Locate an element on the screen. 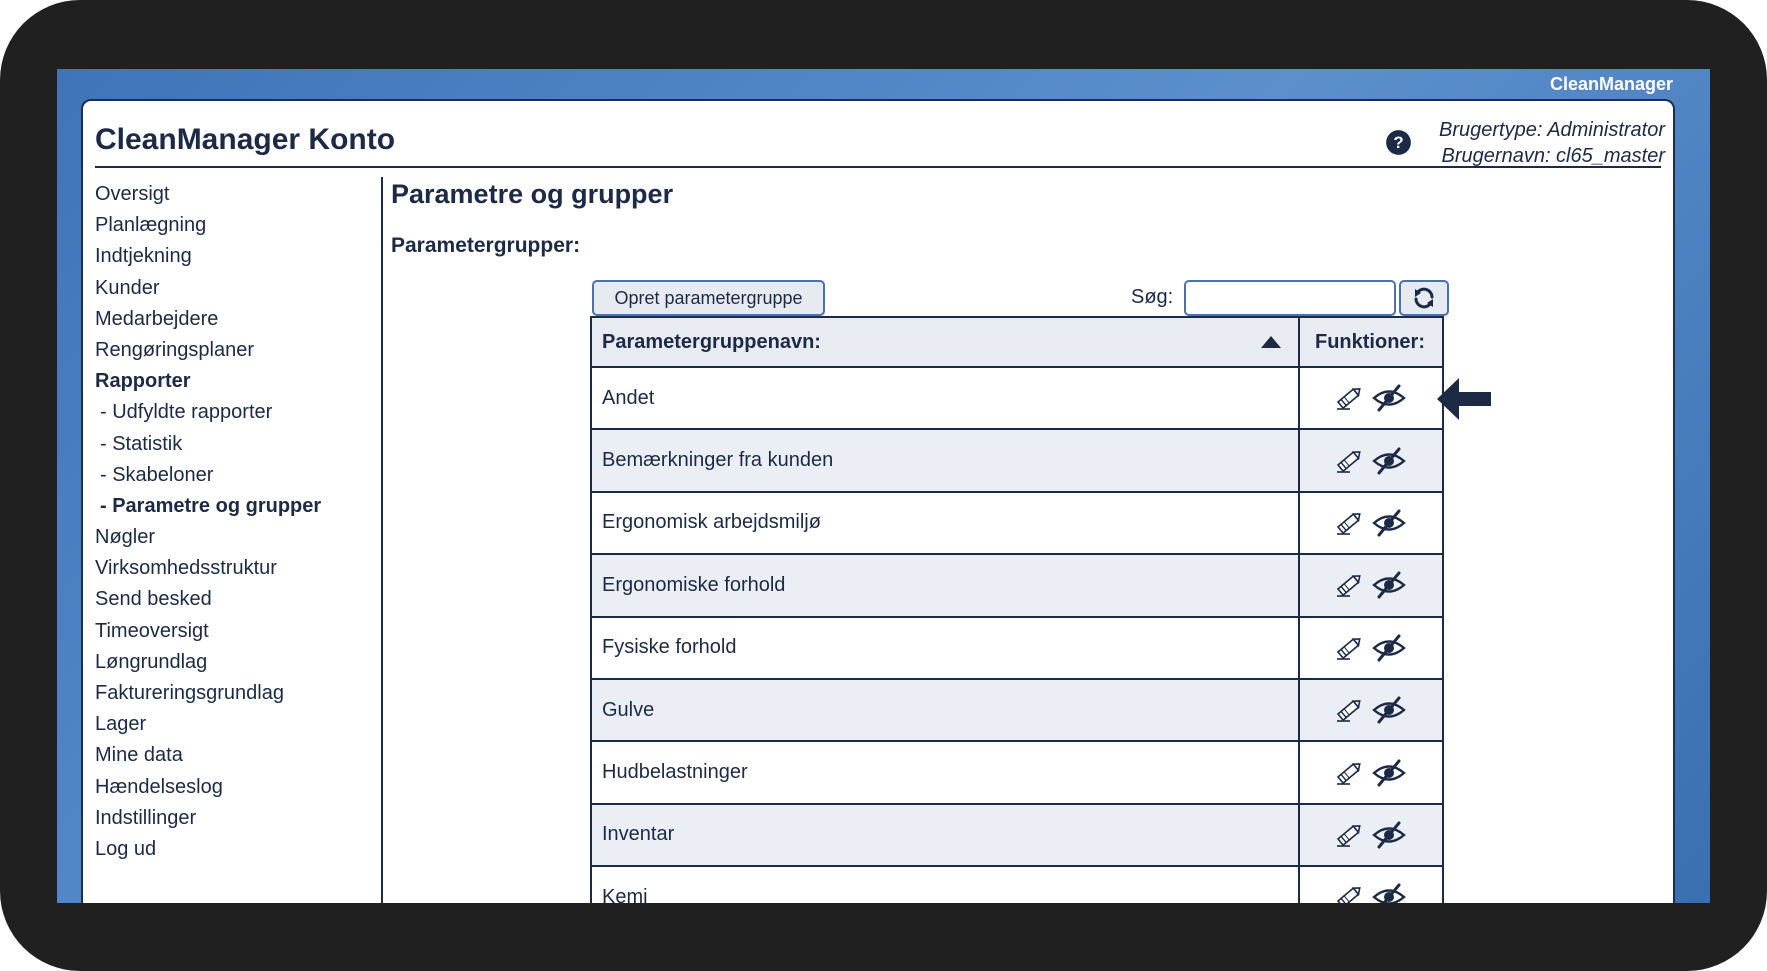 The width and height of the screenshot is (1767, 971). refresh-button is located at coordinates (1424, 298).